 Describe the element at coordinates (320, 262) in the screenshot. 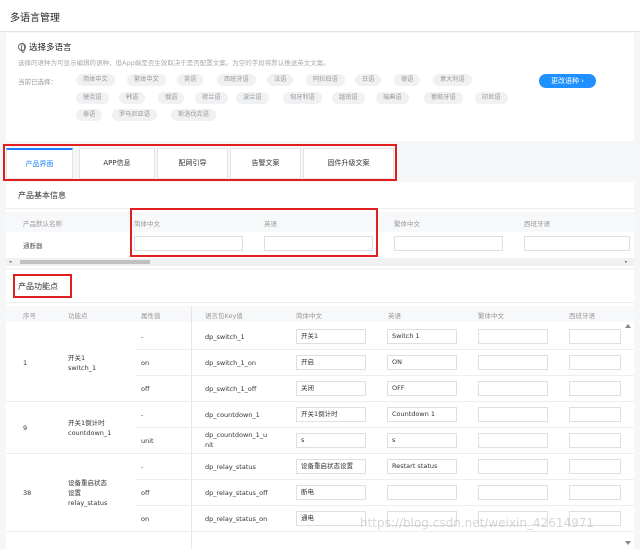

I see `horizontal-scrollbar: ◂ ▸` at that location.